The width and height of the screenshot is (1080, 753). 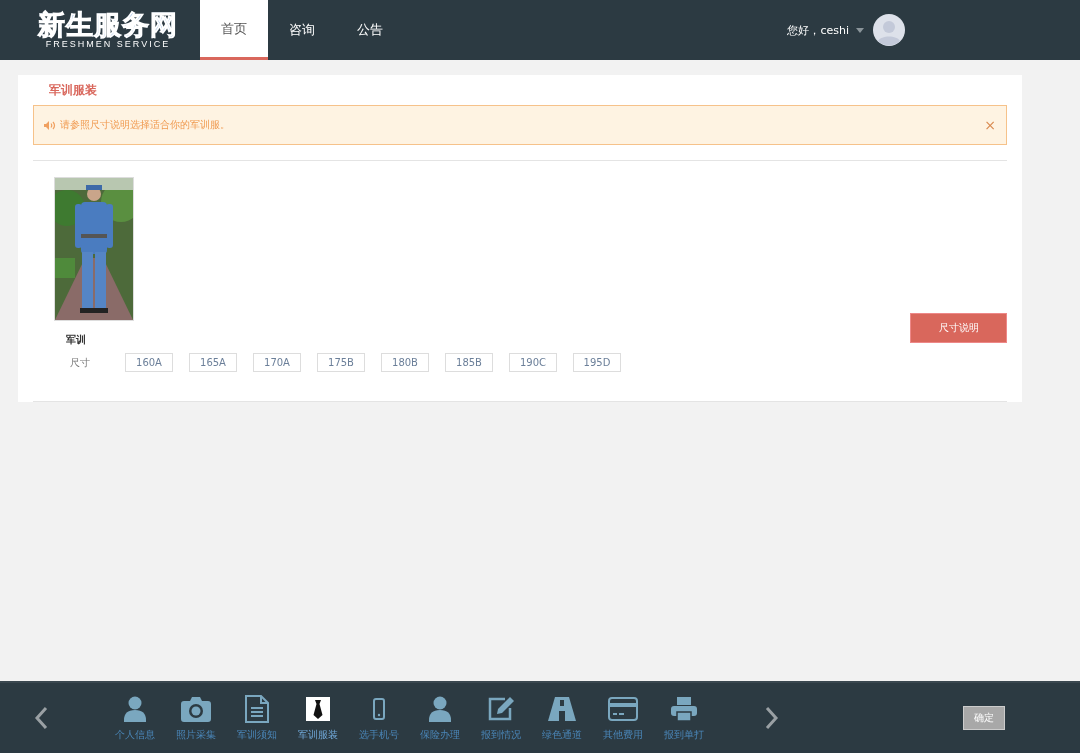 I want to click on footer-nav-item: 个人信息, so click(x=134, y=718).